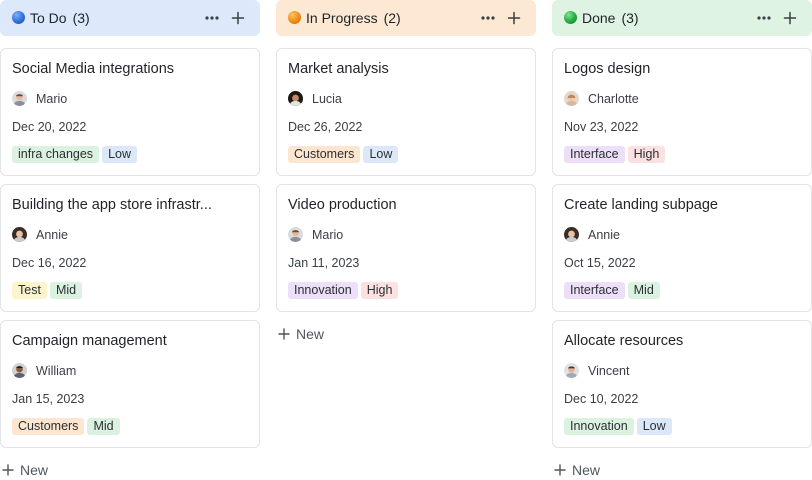 The height and width of the screenshot is (480, 812). What do you see at coordinates (600, 263) in the screenshot?
I see `card-date: Oct 15, 2022` at bounding box center [600, 263].